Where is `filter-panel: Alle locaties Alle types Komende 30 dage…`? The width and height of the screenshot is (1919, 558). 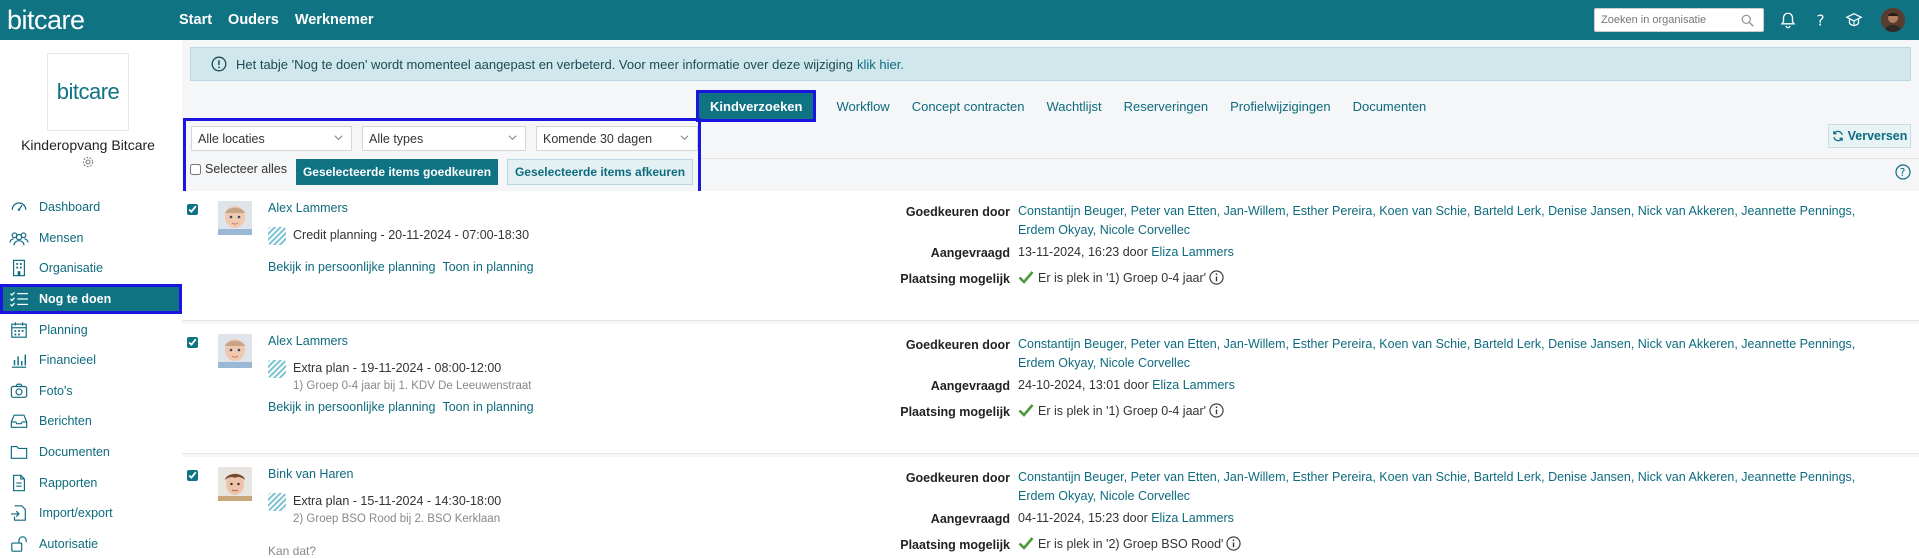 filter-panel: Alle locaties Alle types Komende 30 dage… is located at coordinates (442, 156).